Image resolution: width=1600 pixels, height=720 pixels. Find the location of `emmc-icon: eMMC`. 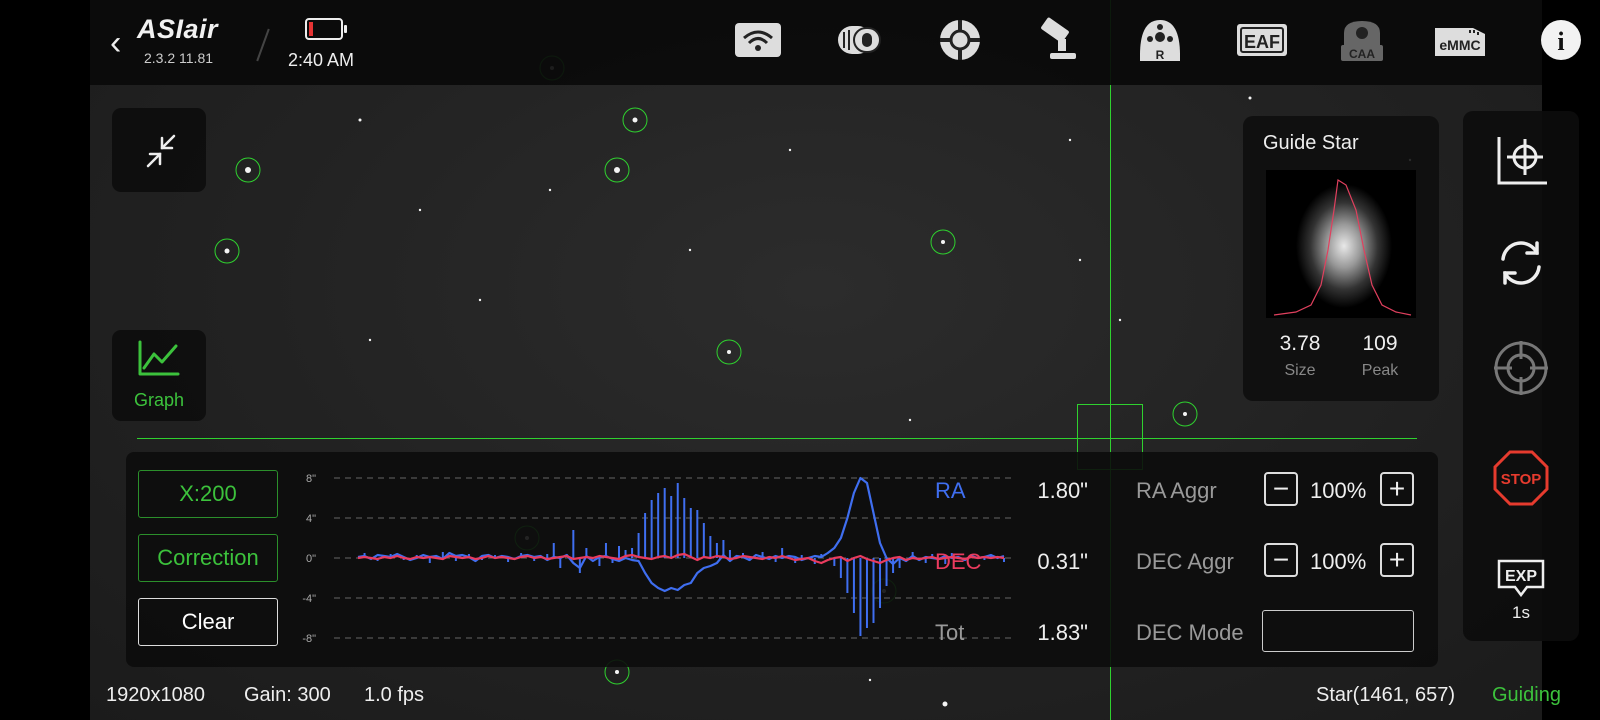

emmc-icon: eMMC is located at coordinates (1460, 40).